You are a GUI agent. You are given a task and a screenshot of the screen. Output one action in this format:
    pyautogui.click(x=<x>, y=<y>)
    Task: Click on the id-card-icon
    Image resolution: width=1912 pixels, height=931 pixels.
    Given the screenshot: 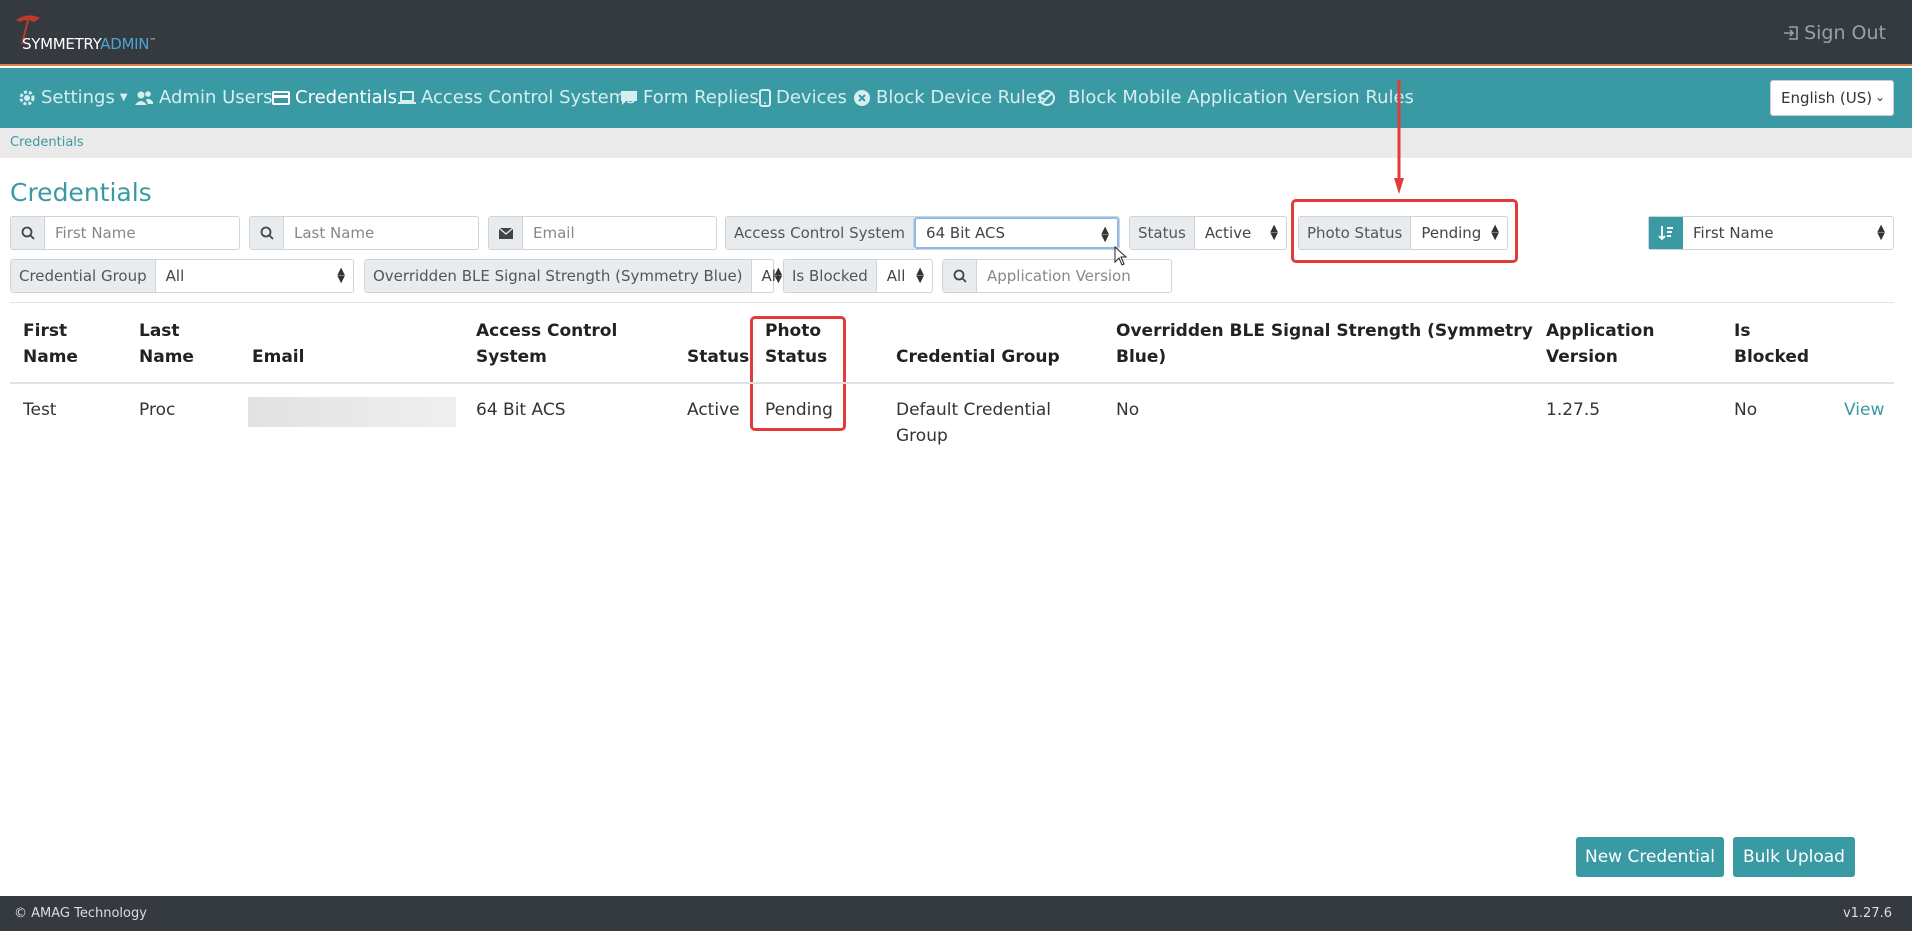 What is the action you would take?
    pyautogui.click(x=281, y=97)
    